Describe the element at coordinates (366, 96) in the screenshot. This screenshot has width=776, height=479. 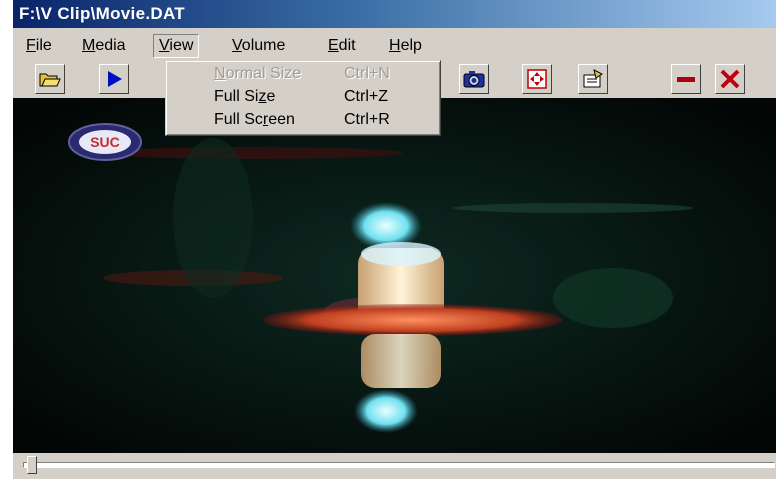
I see `shortcut-label: Ctrl+Z` at that location.